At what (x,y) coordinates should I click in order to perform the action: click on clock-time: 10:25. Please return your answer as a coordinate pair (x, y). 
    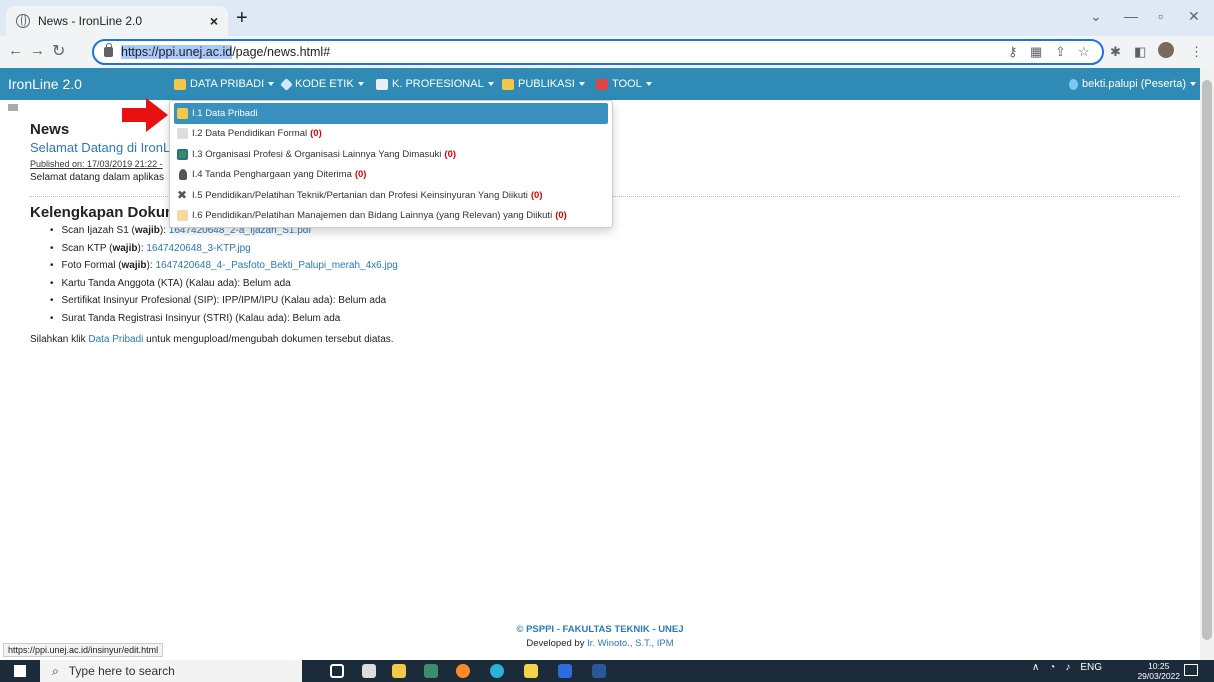
    Looking at the image, I should click on (1159, 666).